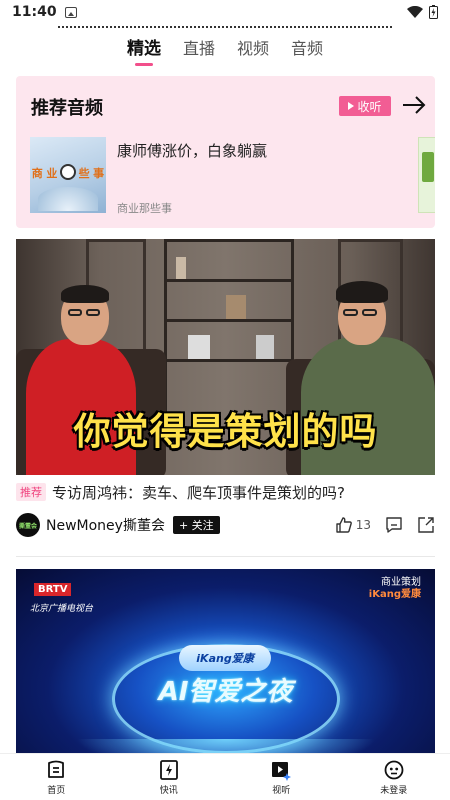 The width and height of the screenshot is (450, 800). What do you see at coordinates (433, 12) in the screenshot?
I see `battery-icon` at bounding box center [433, 12].